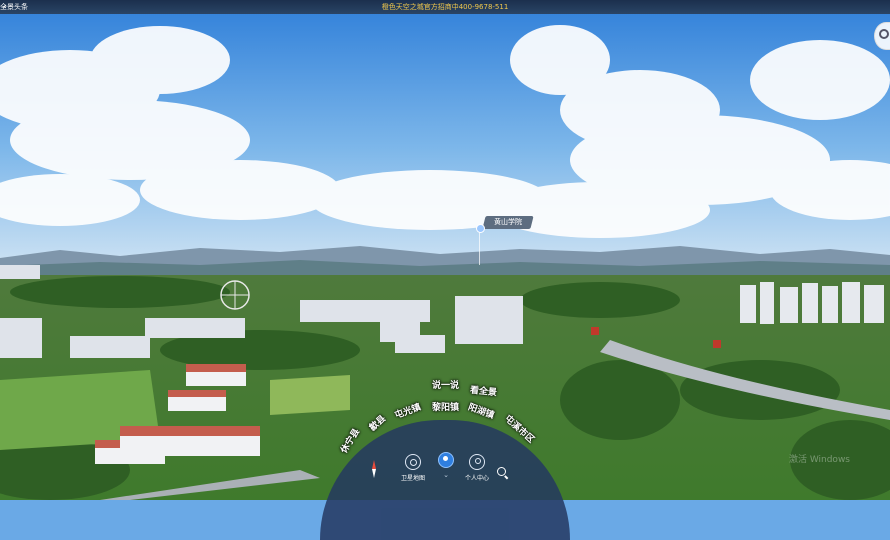 The width and height of the screenshot is (890, 540). I want to click on promo-text: 橙色天空之城官方招商中400-9678-511, so click(445, 7).